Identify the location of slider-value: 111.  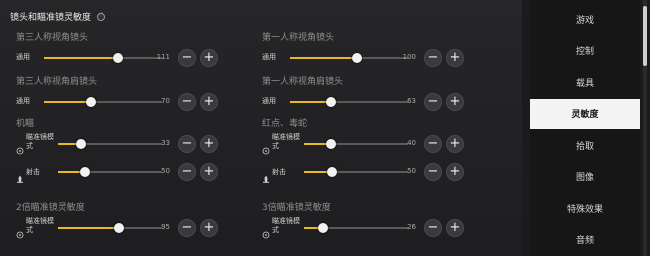
(163, 57).